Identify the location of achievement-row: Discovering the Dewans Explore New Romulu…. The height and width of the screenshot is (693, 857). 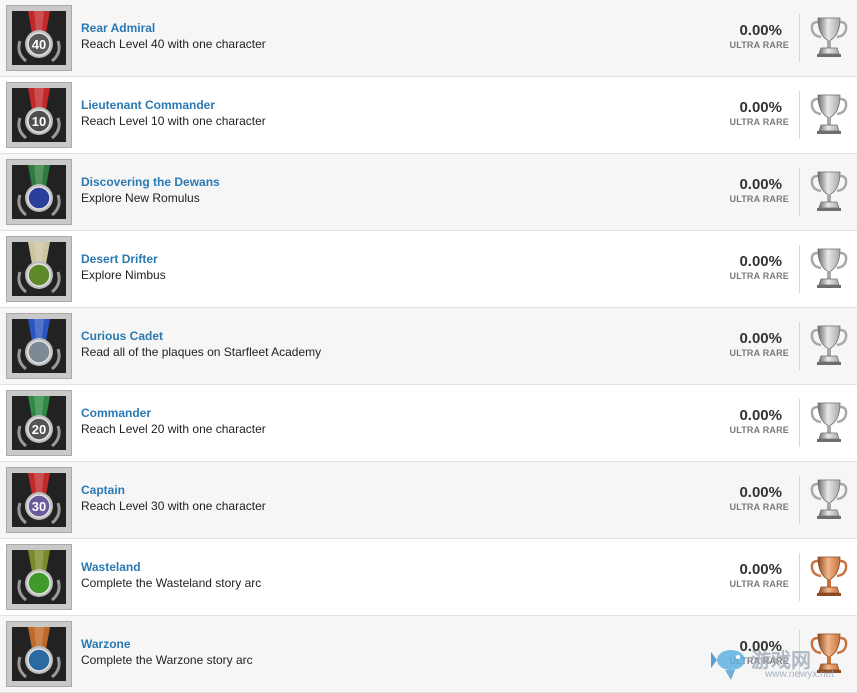
(428, 192).